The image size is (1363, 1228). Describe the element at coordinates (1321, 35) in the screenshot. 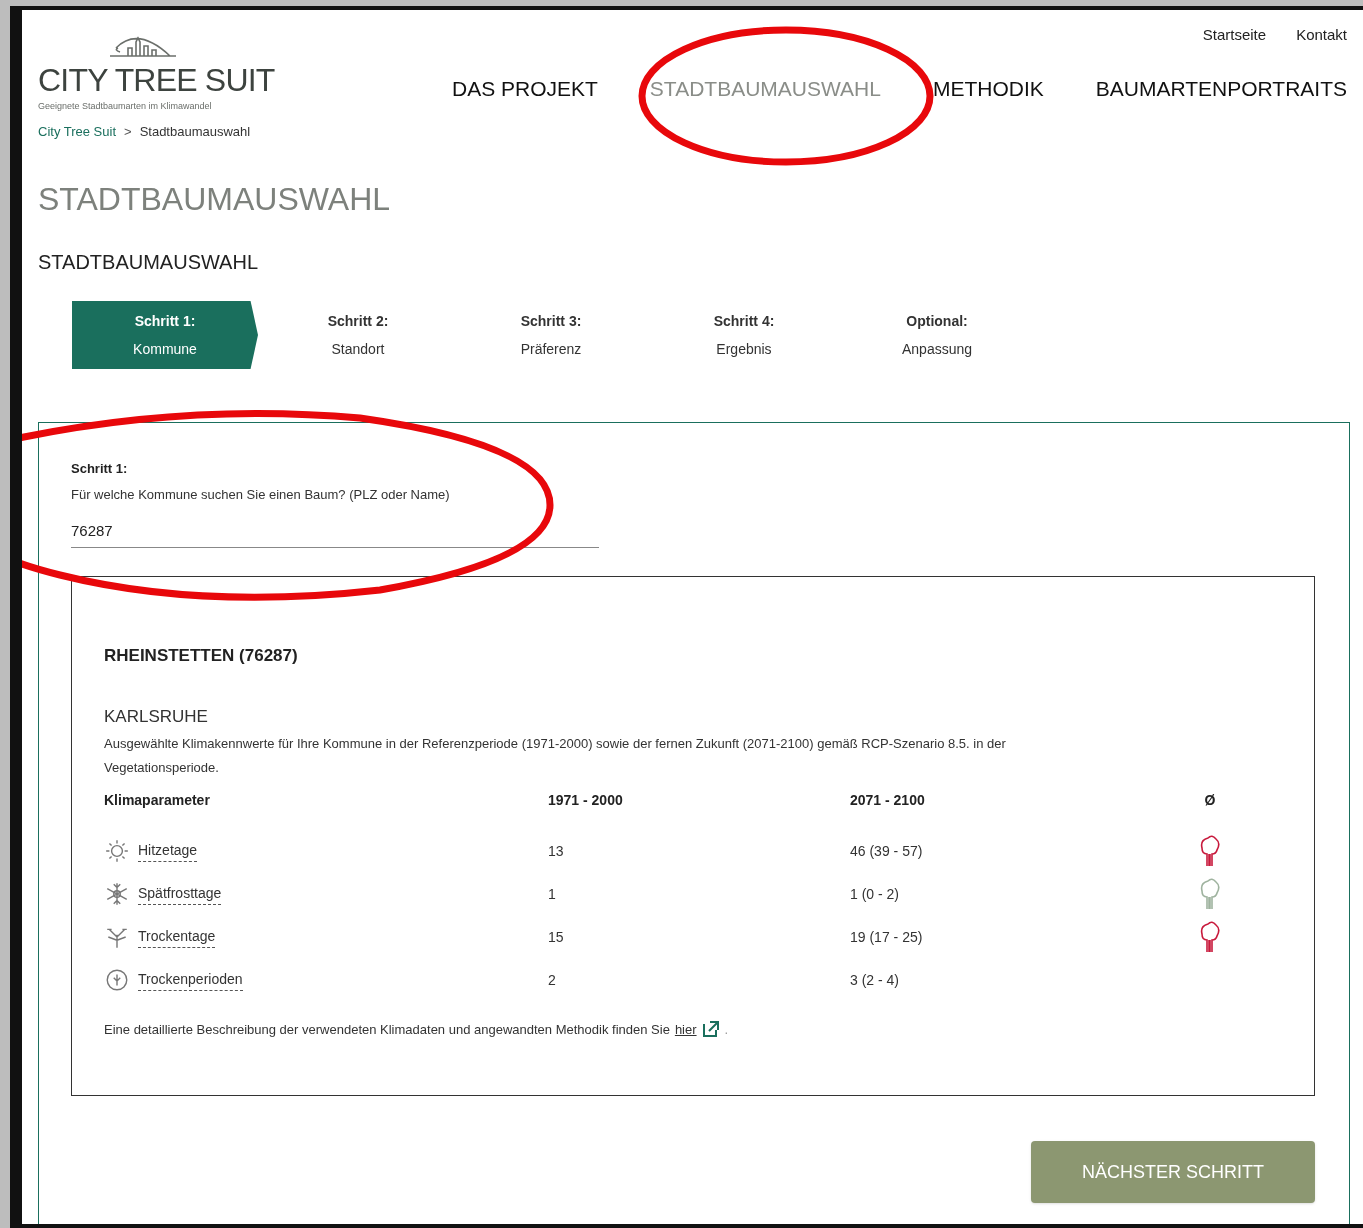

I see `top-link: Kontakt` at that location.